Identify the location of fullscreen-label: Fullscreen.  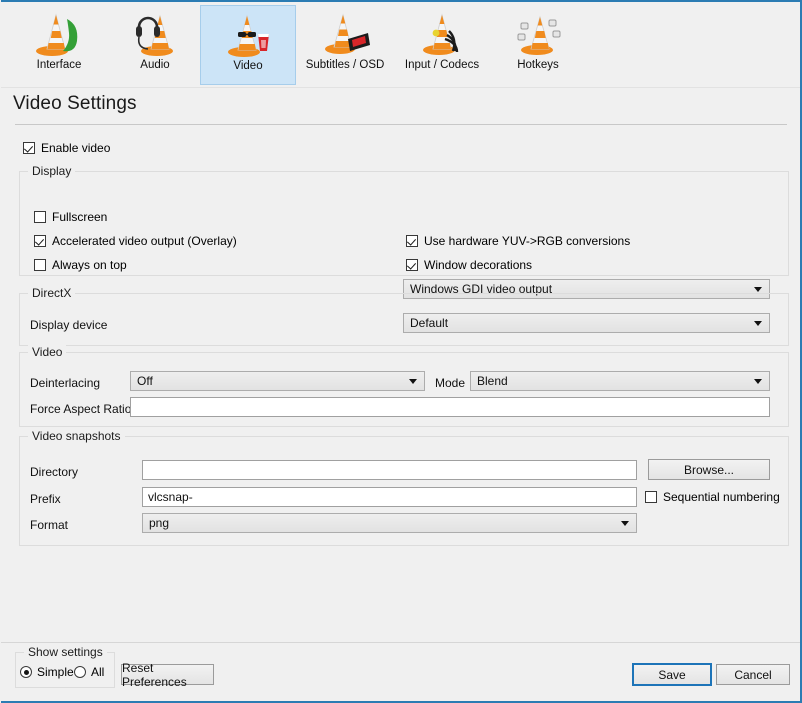
(80, 217).